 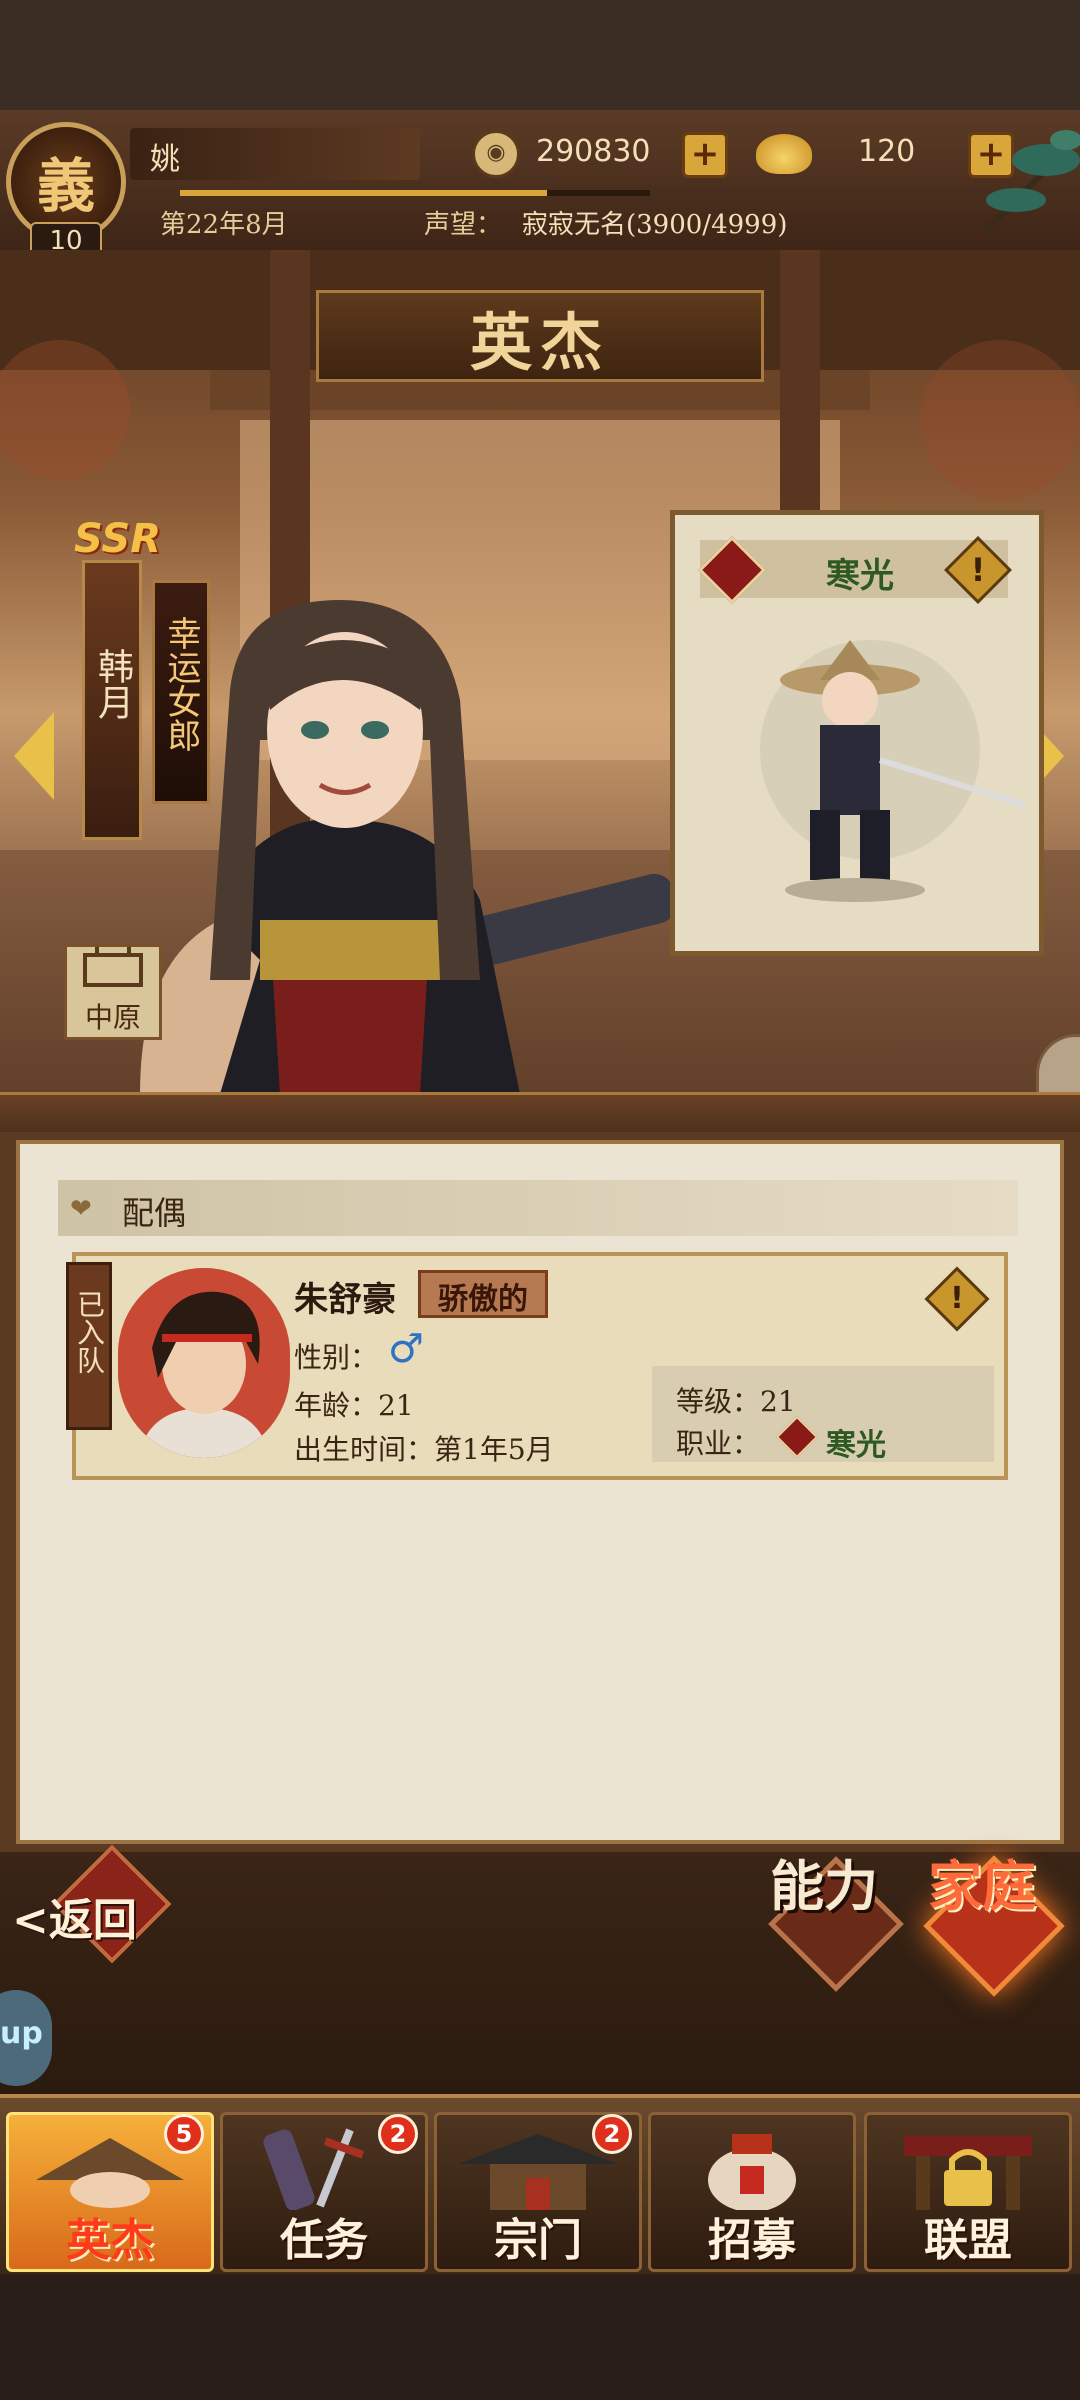 What do you see at coordinates (539, 342) in the screenshot?
I see `page-title: 英杰` at bounding box center [539, 342].